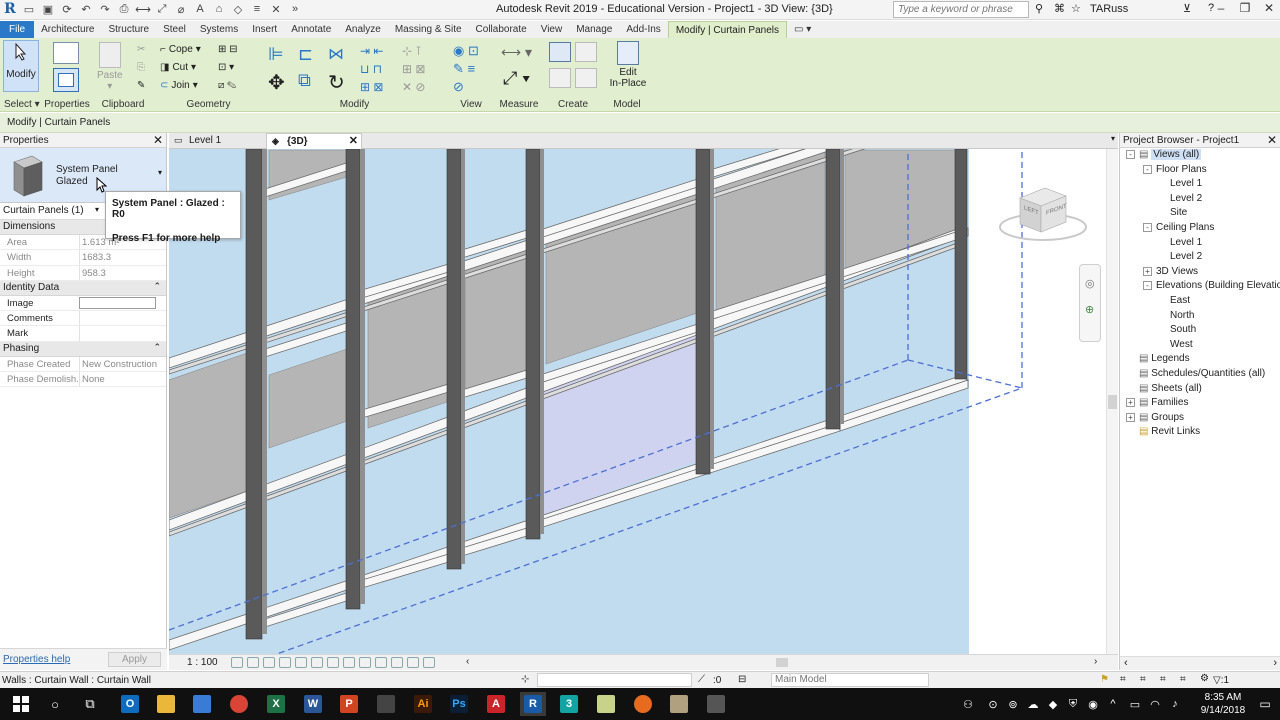 This screenshot has height=720, width=1280. Describe the element at coordinates (336, 54) in the screenshot. I see `mirror-icon: ⋈` at that location.